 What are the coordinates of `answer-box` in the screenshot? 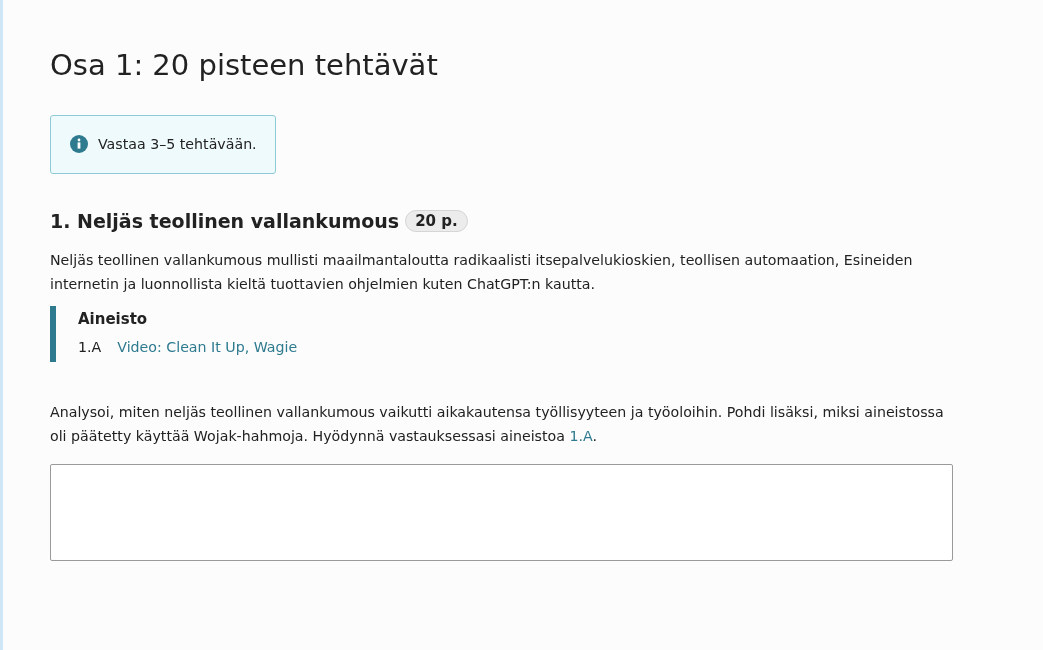 It's located at (501, 513).